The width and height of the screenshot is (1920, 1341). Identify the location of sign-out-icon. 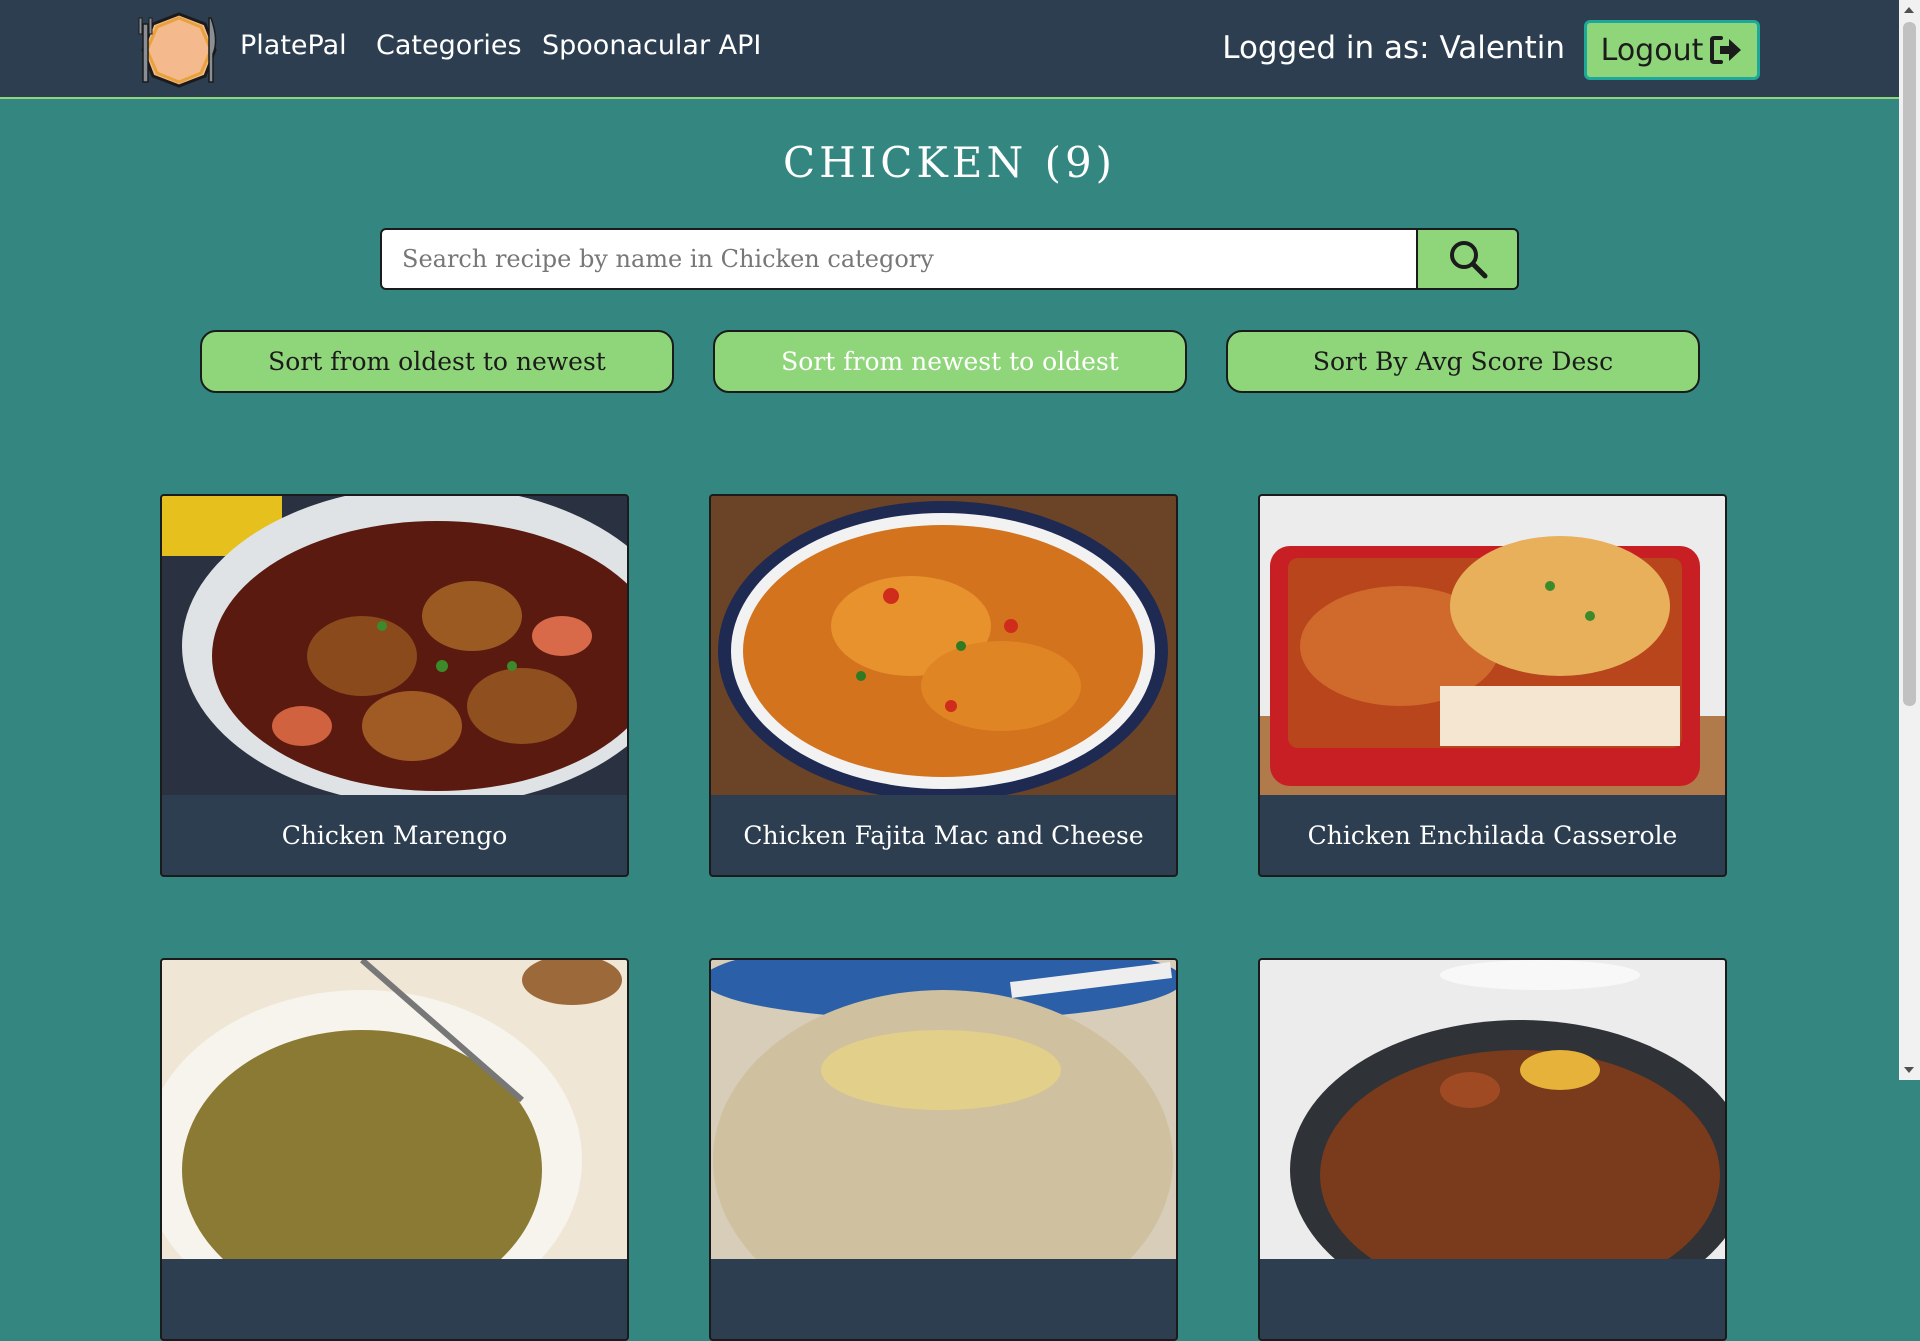
(1726, 50).